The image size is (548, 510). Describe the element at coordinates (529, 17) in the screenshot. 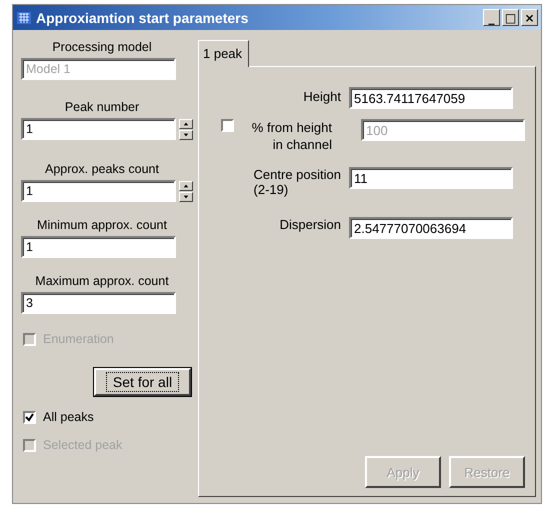

I see `close-button: ×` at that location.